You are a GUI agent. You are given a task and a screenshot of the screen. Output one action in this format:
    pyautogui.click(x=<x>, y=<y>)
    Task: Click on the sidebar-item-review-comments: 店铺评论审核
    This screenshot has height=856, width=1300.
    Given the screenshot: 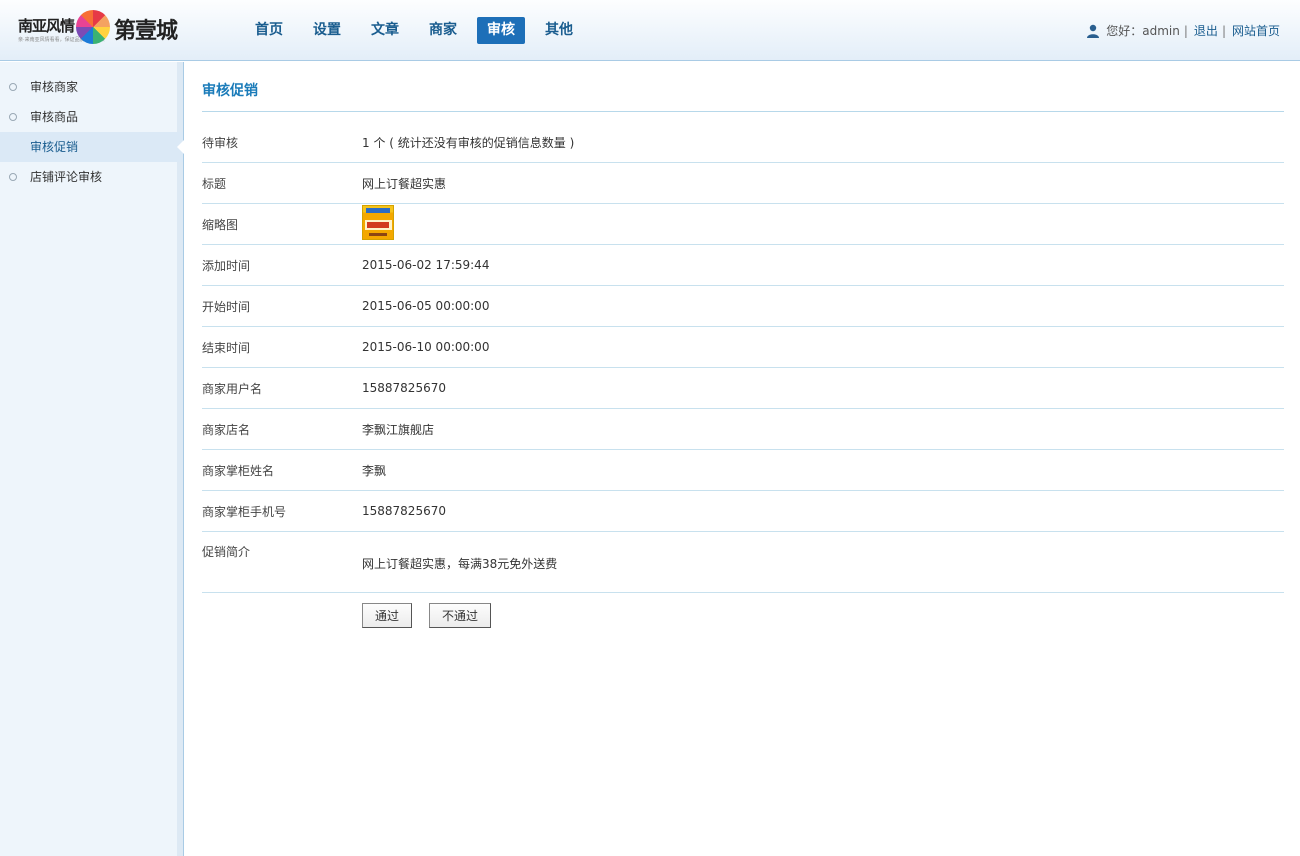 What is the action you would take?
    pyautogui.click(x=91, y=177)
    